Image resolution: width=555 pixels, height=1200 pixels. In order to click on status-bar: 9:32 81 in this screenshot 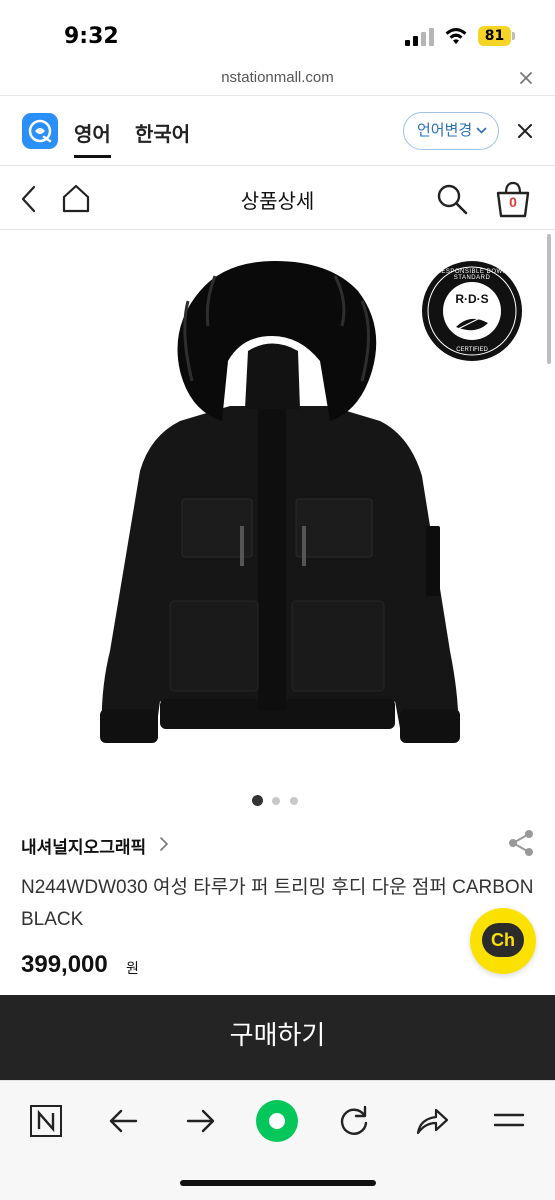, I will do `click(277, 31)`.